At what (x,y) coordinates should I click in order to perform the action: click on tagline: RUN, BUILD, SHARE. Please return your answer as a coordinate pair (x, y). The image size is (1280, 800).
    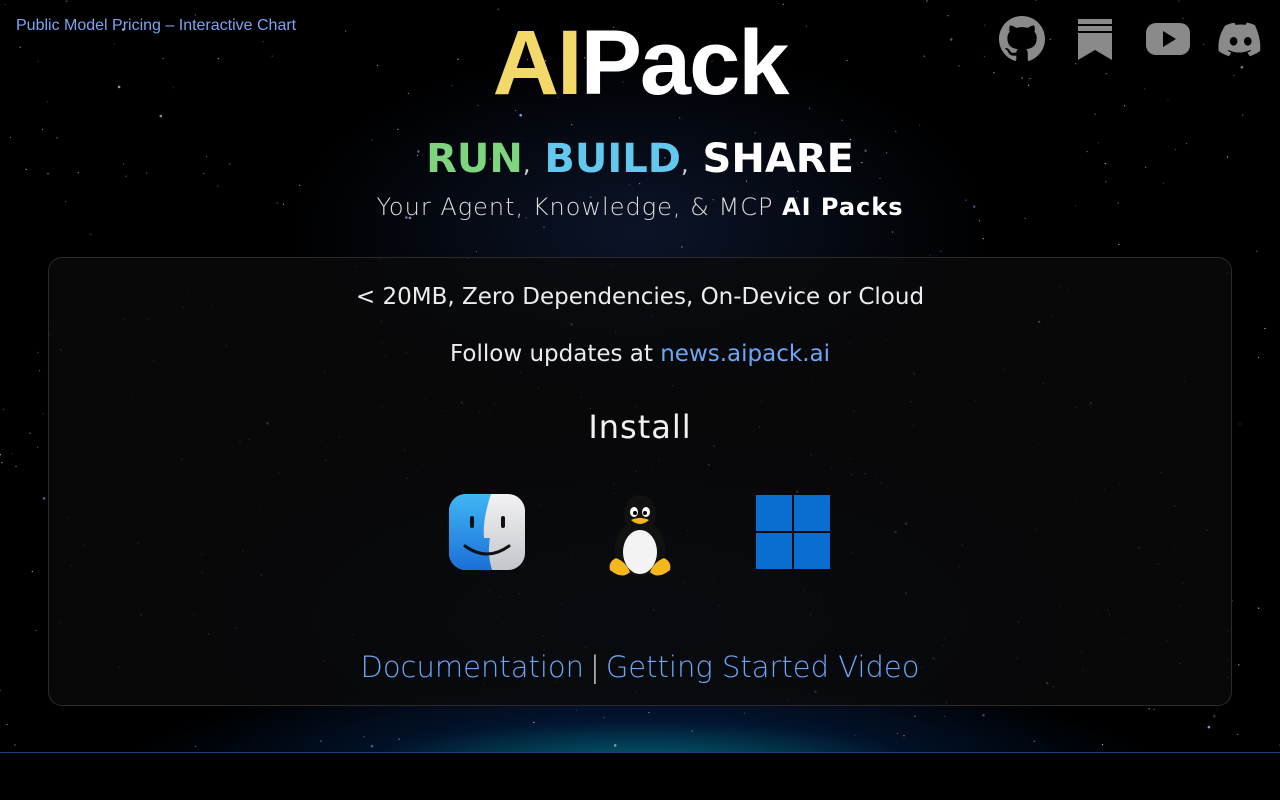
    Looking at the image, I should click on (640, 161).